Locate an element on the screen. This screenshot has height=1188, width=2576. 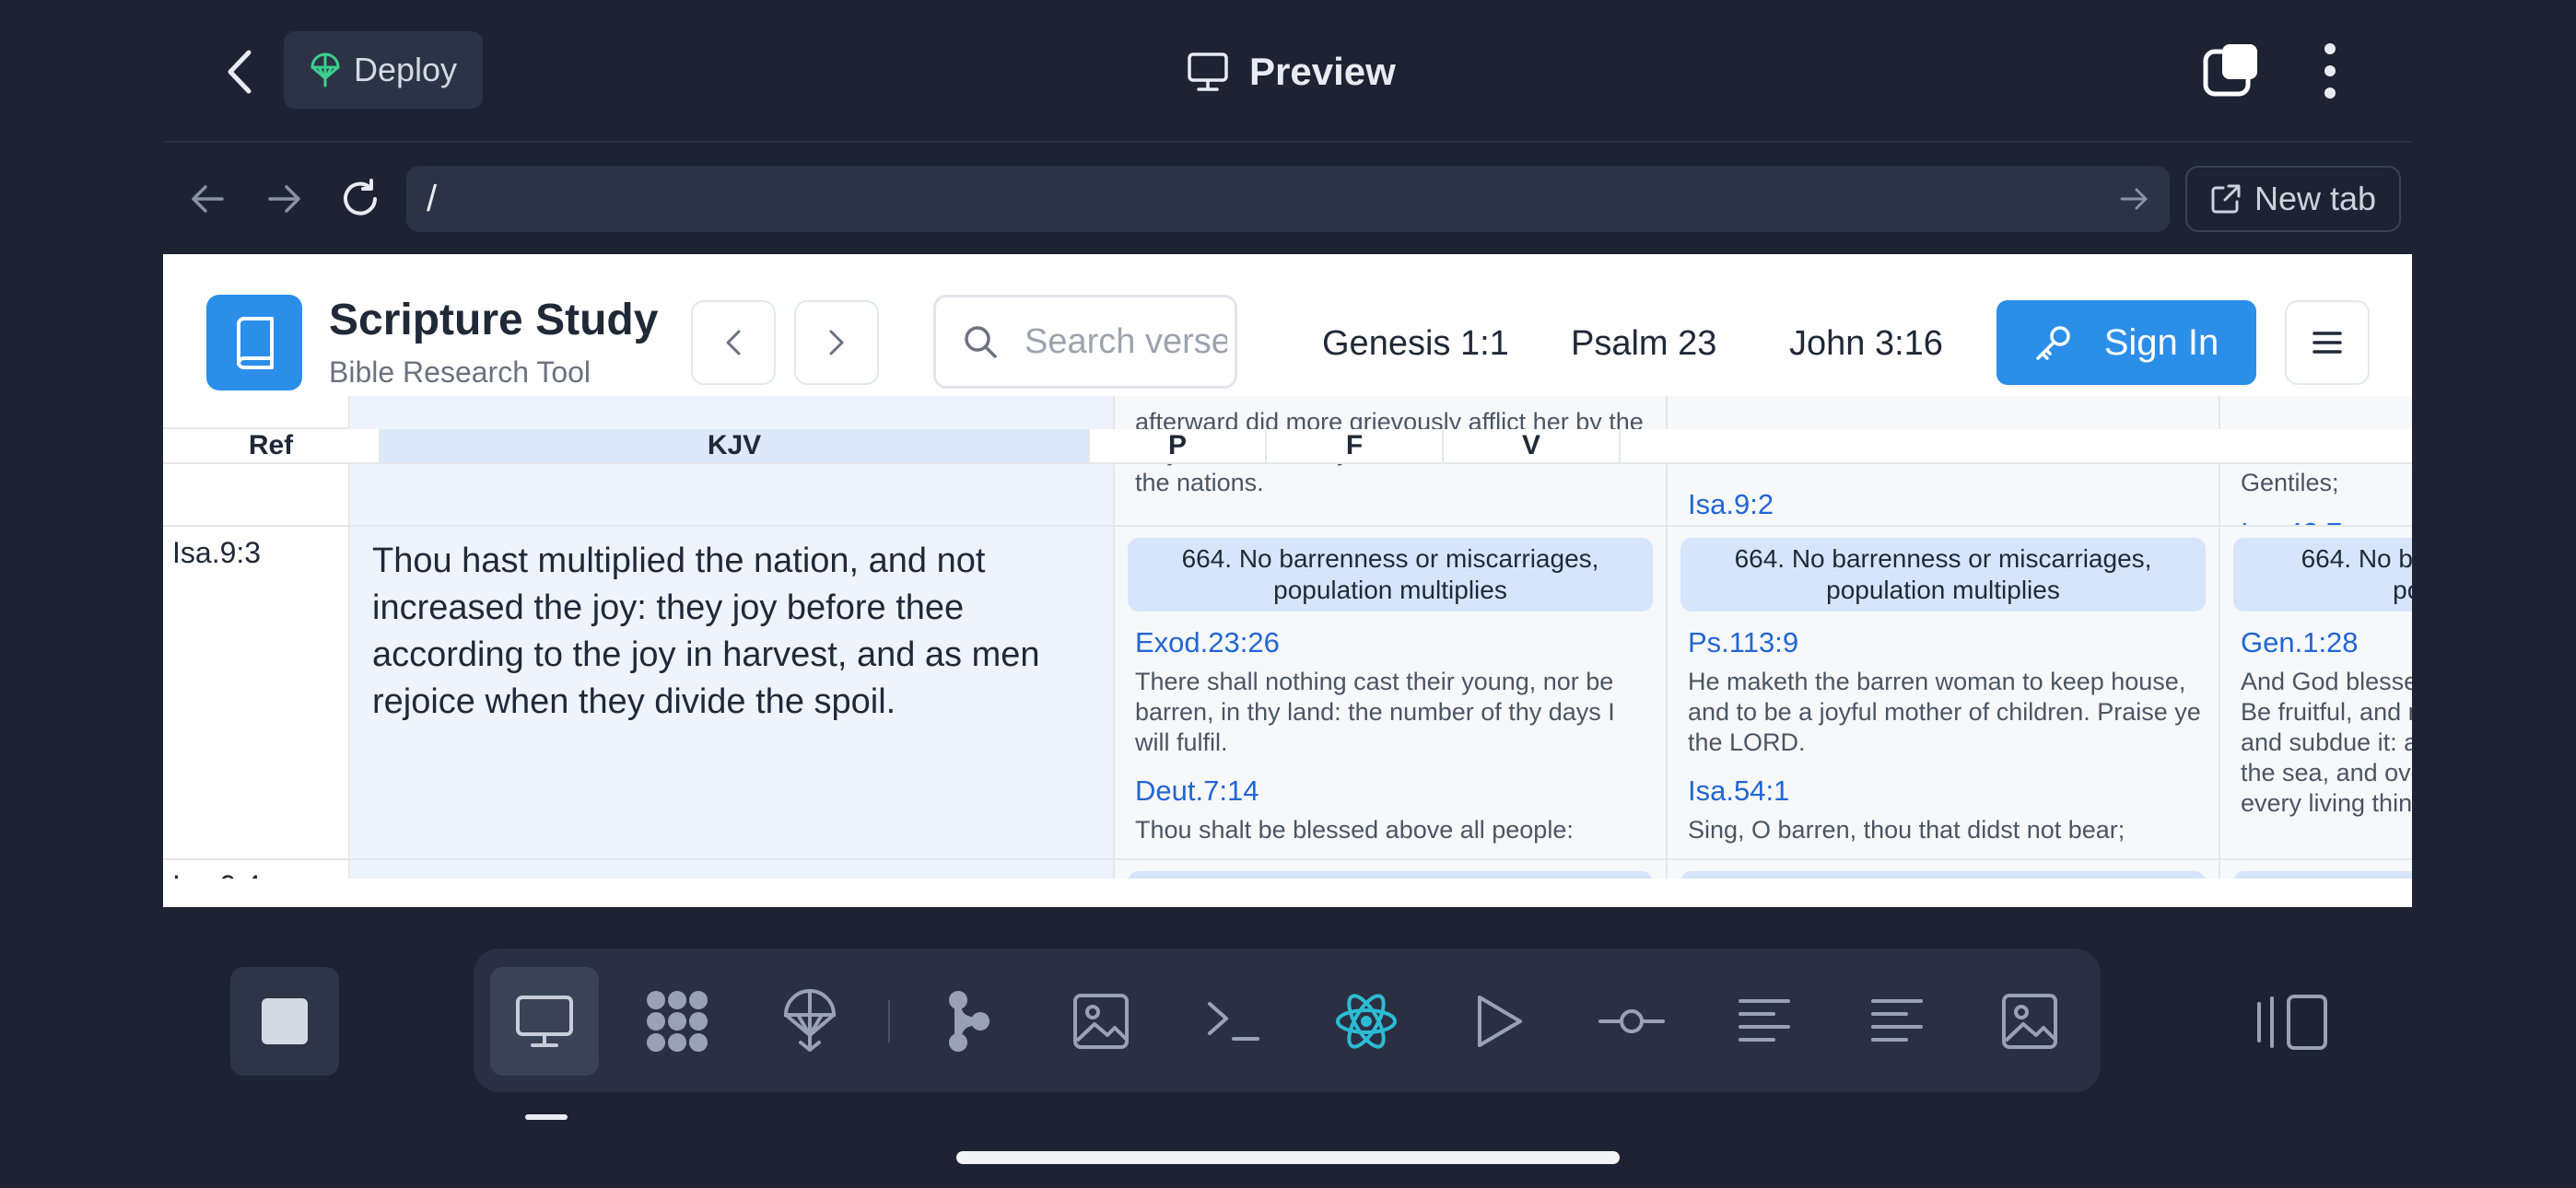
play-icon is located at coordinates (1500, 1021).